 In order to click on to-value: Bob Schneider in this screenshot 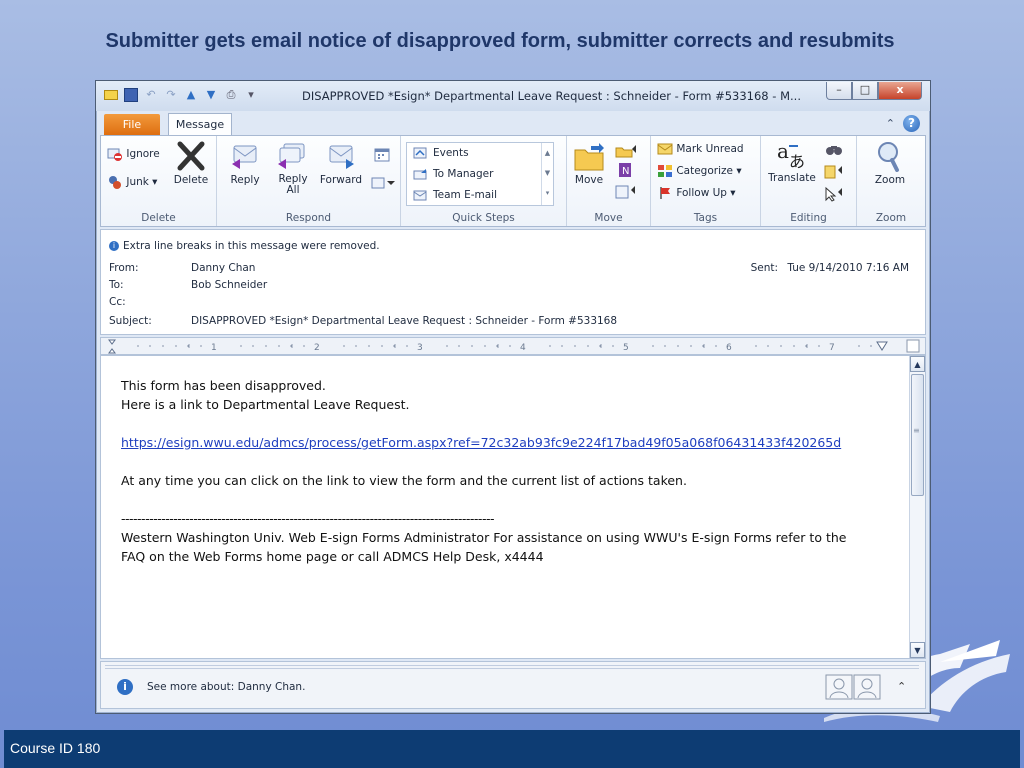, I will do `click(229, 285)`.